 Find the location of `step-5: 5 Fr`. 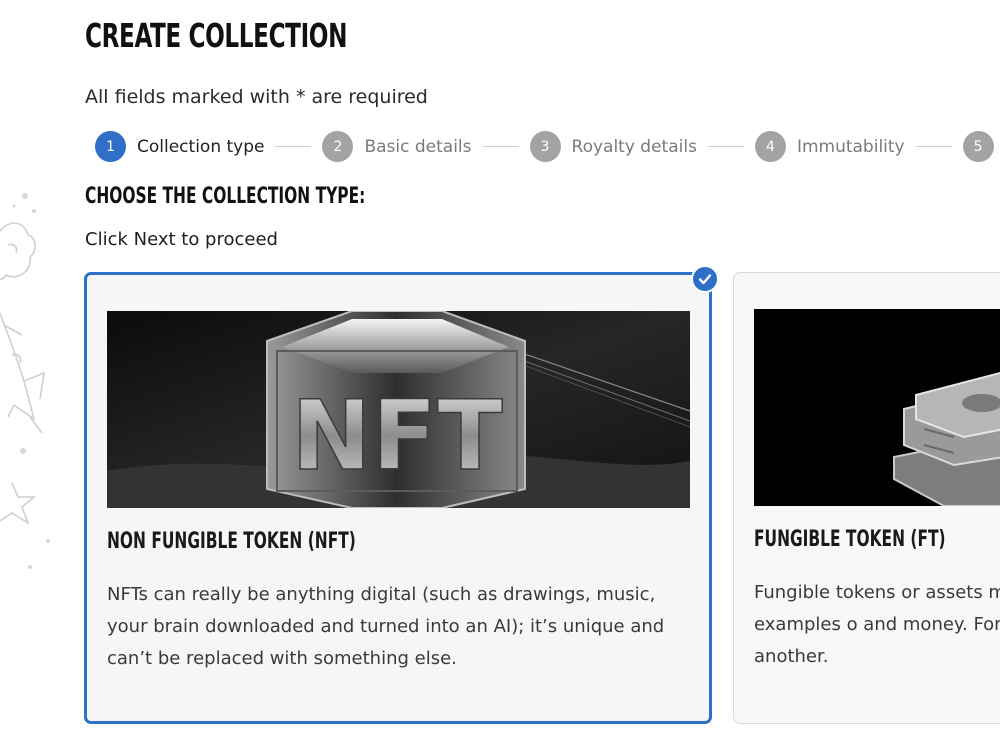

step-5: 5 Fr is located at coordinates (981, 146).